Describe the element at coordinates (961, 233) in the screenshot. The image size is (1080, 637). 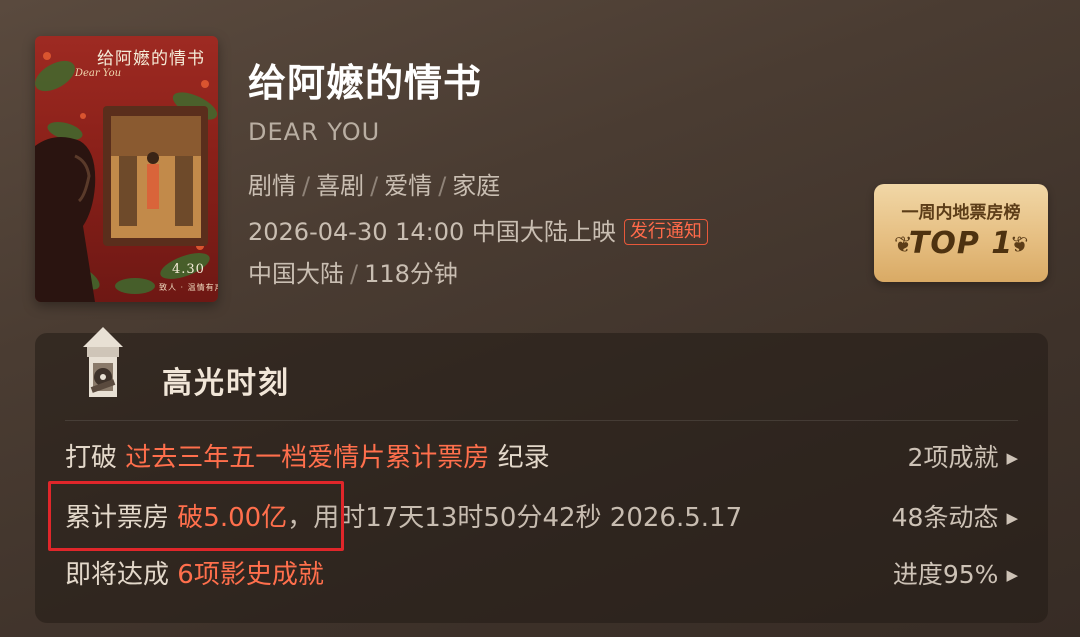
I see `box-office-rank-badge: 一周内地票房榜 ❦ TOP 1 ❦` at that location.